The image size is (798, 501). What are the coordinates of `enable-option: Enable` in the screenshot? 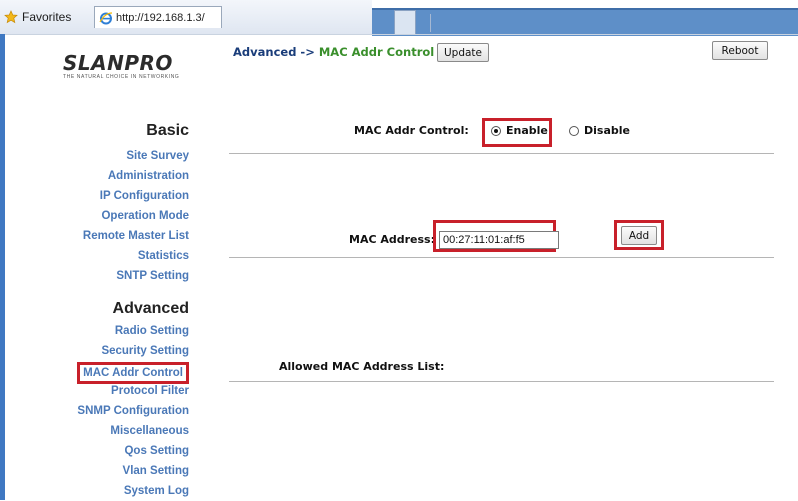 It's located at (519, 130).